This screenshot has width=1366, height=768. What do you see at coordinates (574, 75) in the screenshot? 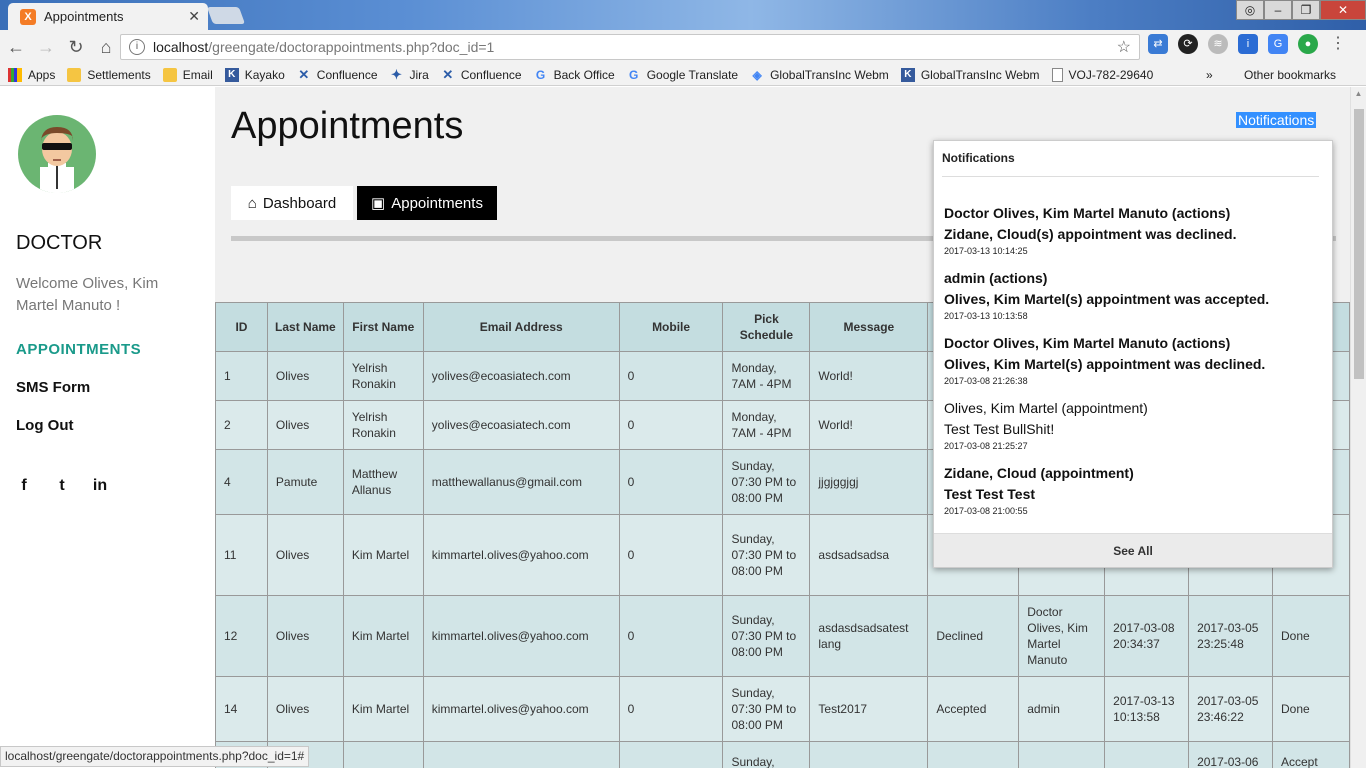
I see `bookmark-back-office: G Back Office` at bounding box center [574, 75].